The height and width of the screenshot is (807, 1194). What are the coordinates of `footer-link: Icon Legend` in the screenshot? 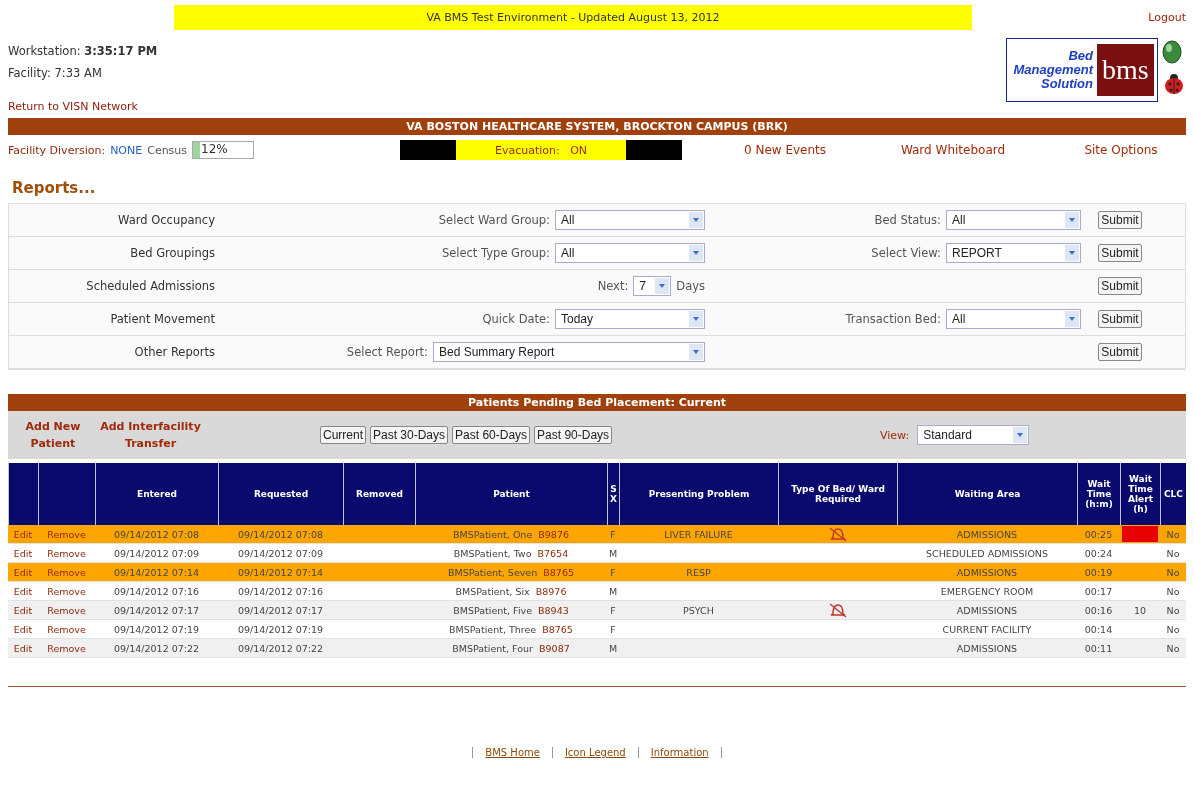 It's located at (595, 752).